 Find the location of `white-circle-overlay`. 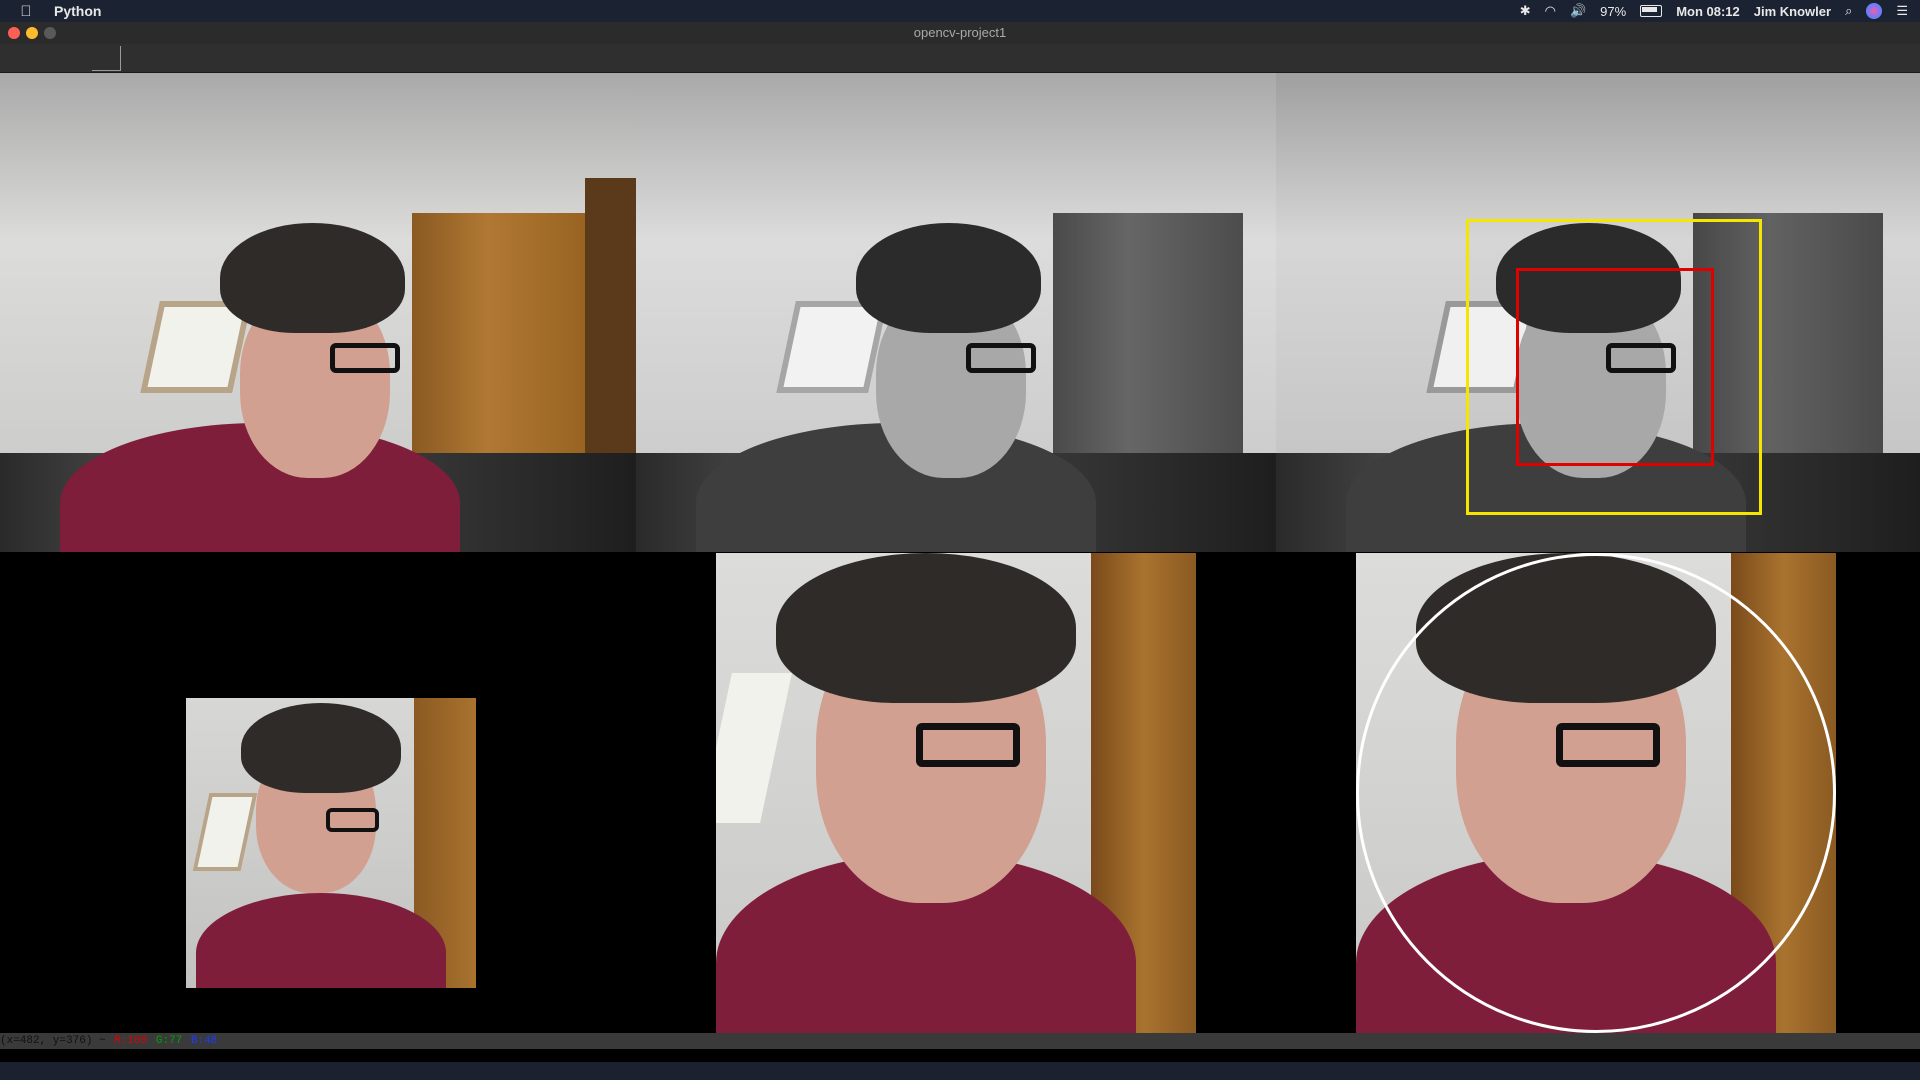

white-circle-overlay is located at coordinates (1596, 793).